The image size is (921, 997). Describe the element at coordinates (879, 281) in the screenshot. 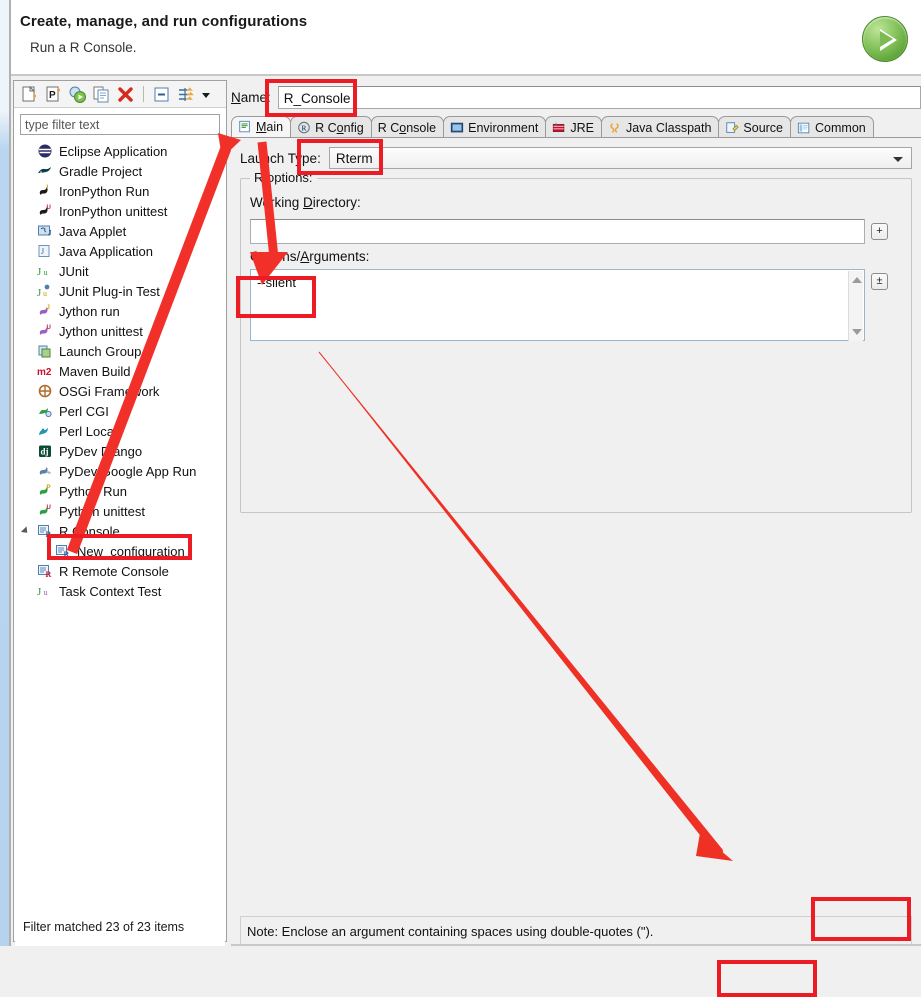

I see `options-variables-button: ±` at that location.